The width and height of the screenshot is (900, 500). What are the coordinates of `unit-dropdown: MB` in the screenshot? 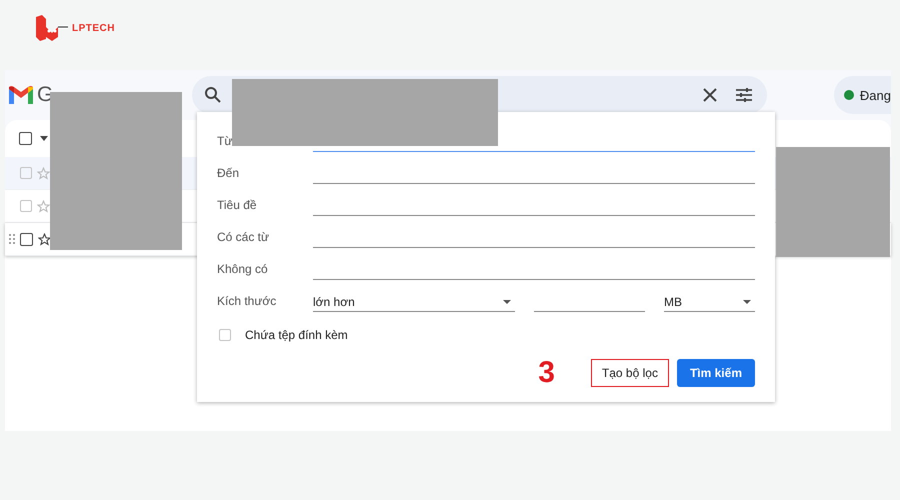 It's located at (709, 302).